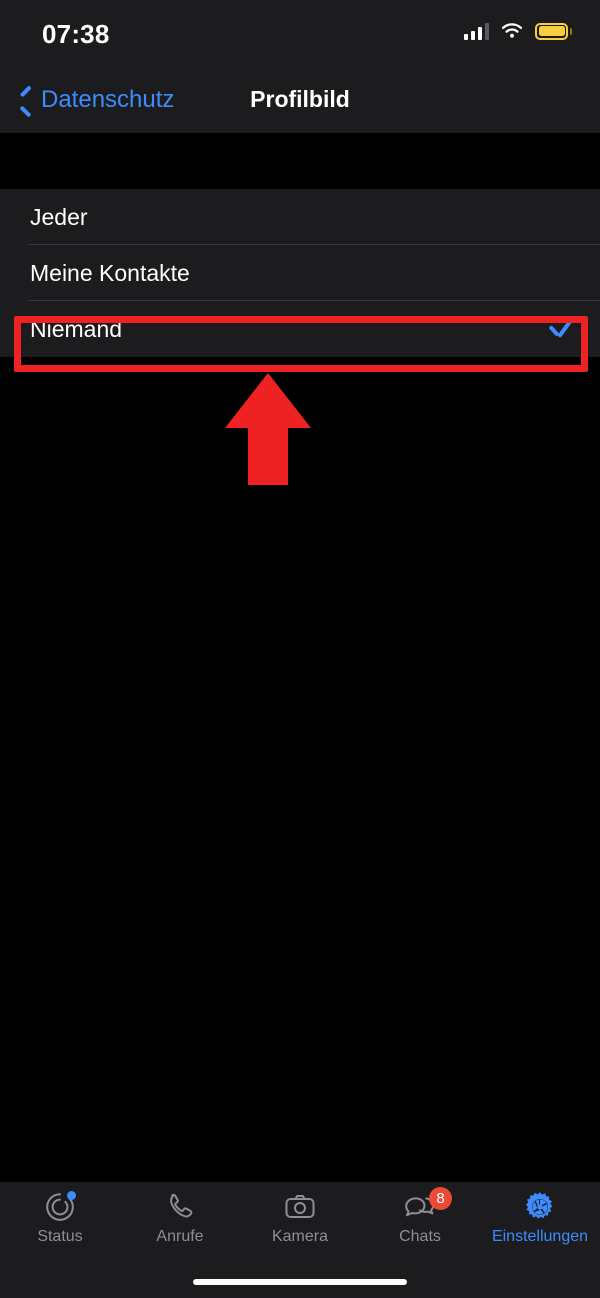  What do you see at coordinates (180, 1236) in the screenshot?
I see `tab-label: Anrufe` at bounding box center [180, 1236].